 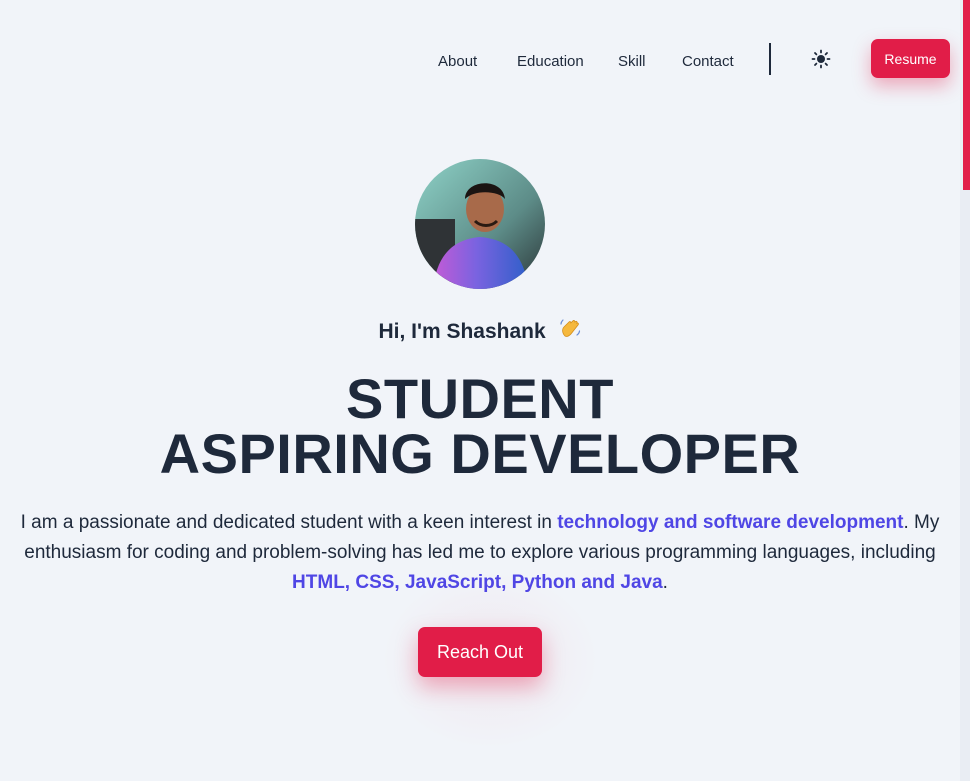 I want to click on waving-hand-icon, so click(x=570, y=331).